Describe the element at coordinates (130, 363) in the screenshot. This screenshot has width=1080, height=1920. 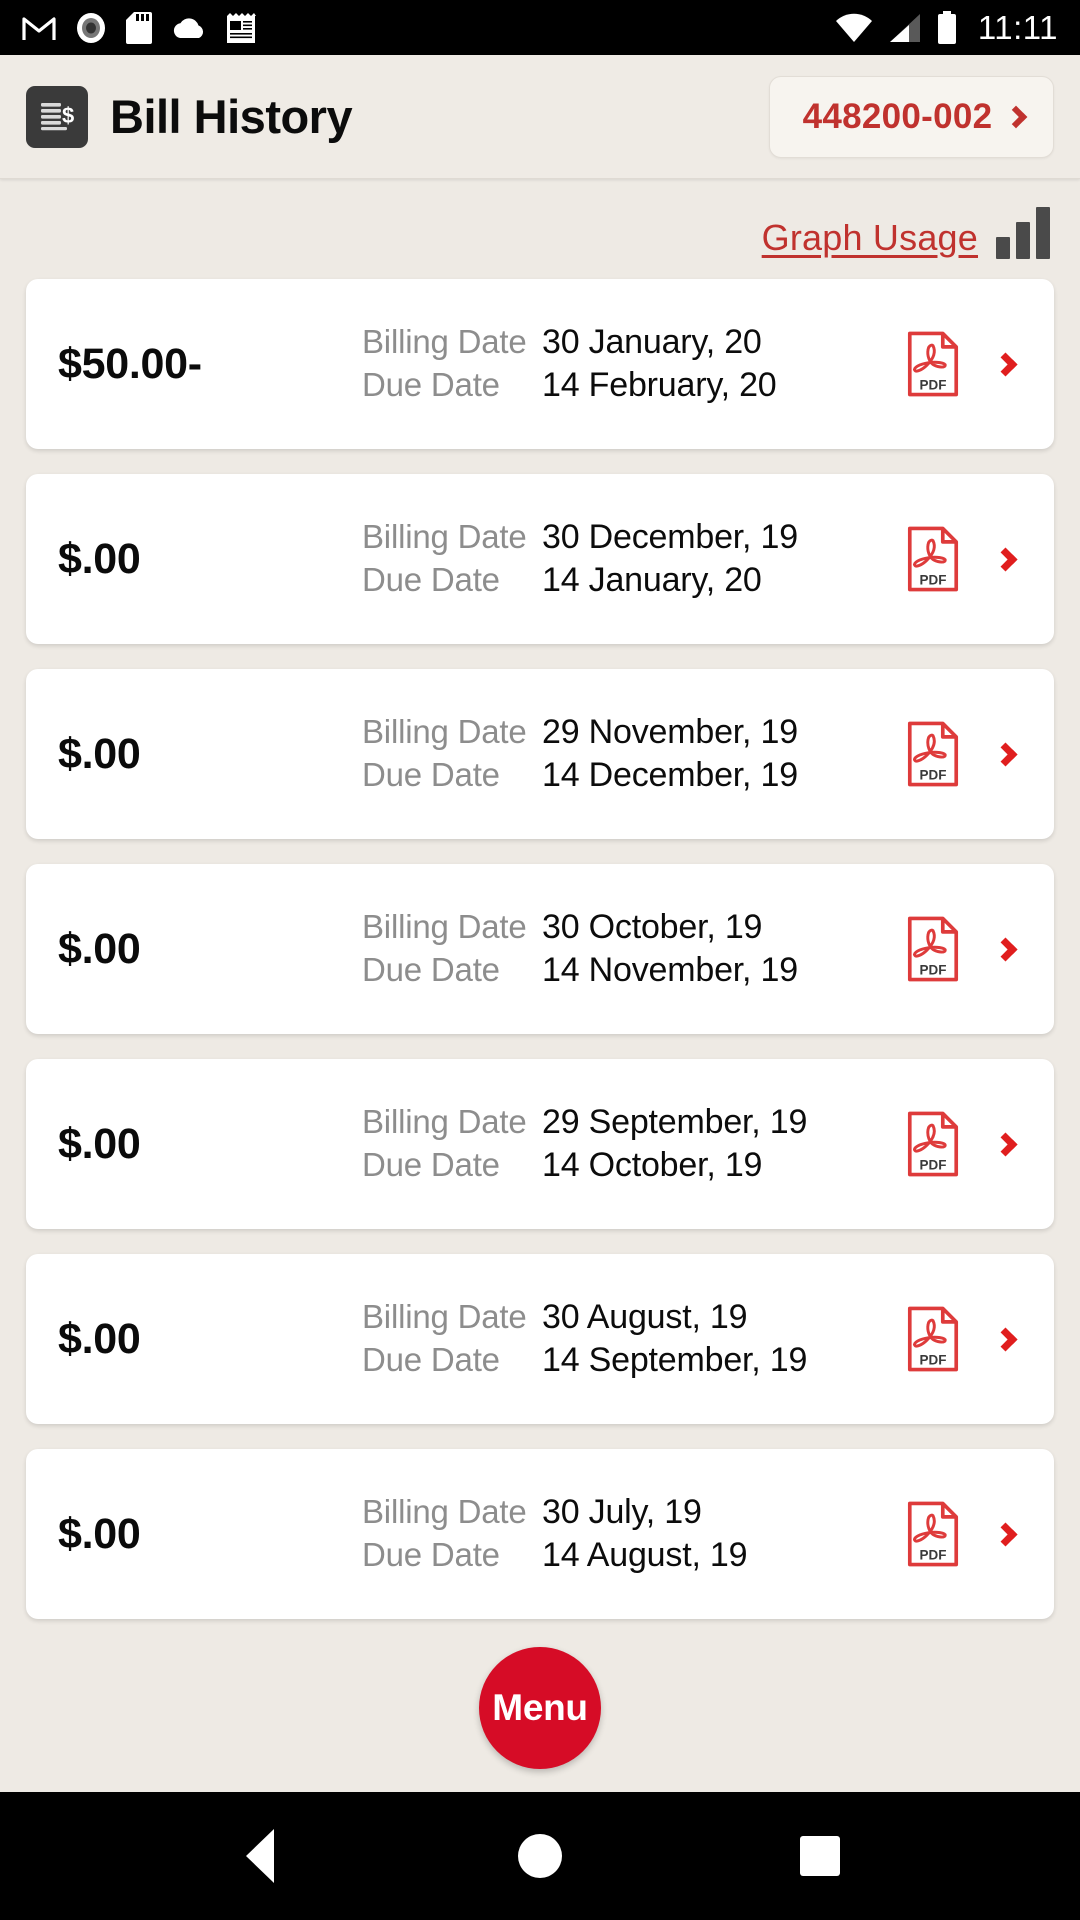
I see `bill-amount: $50.00-` at that location.